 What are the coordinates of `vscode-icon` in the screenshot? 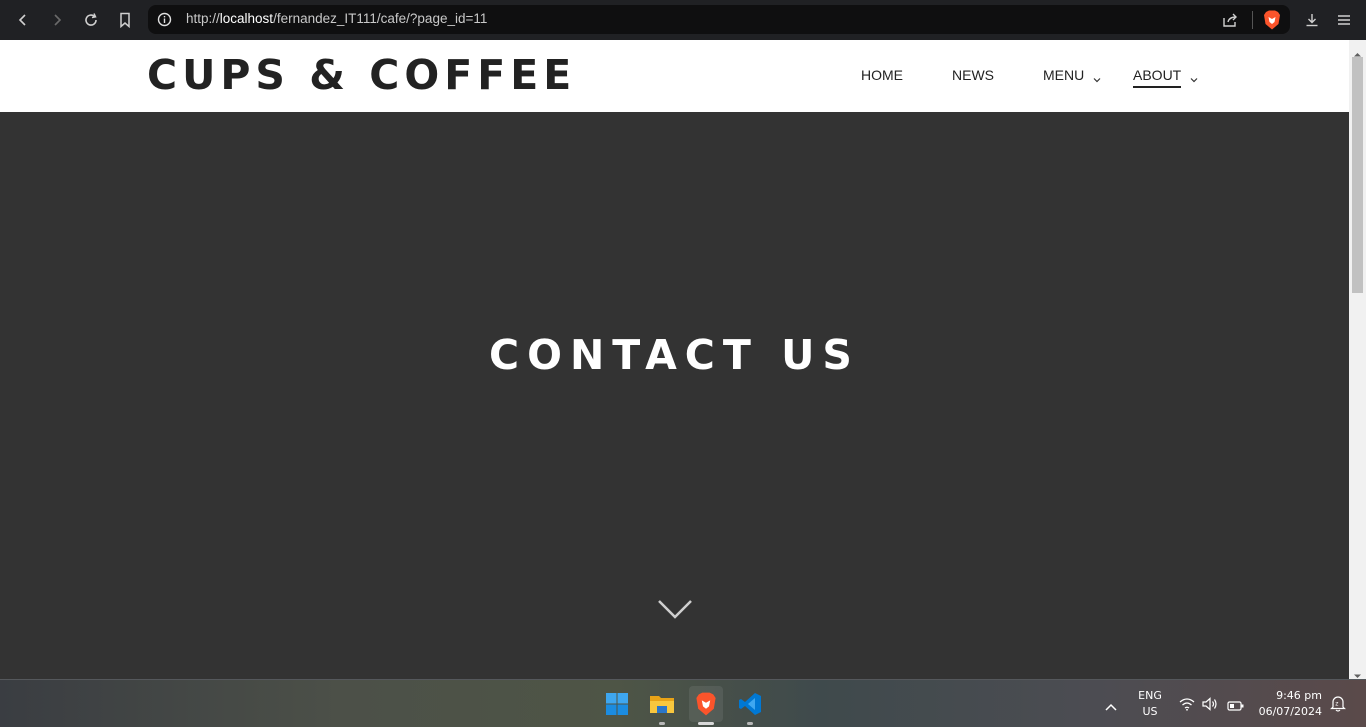 It's located at (750, 706).